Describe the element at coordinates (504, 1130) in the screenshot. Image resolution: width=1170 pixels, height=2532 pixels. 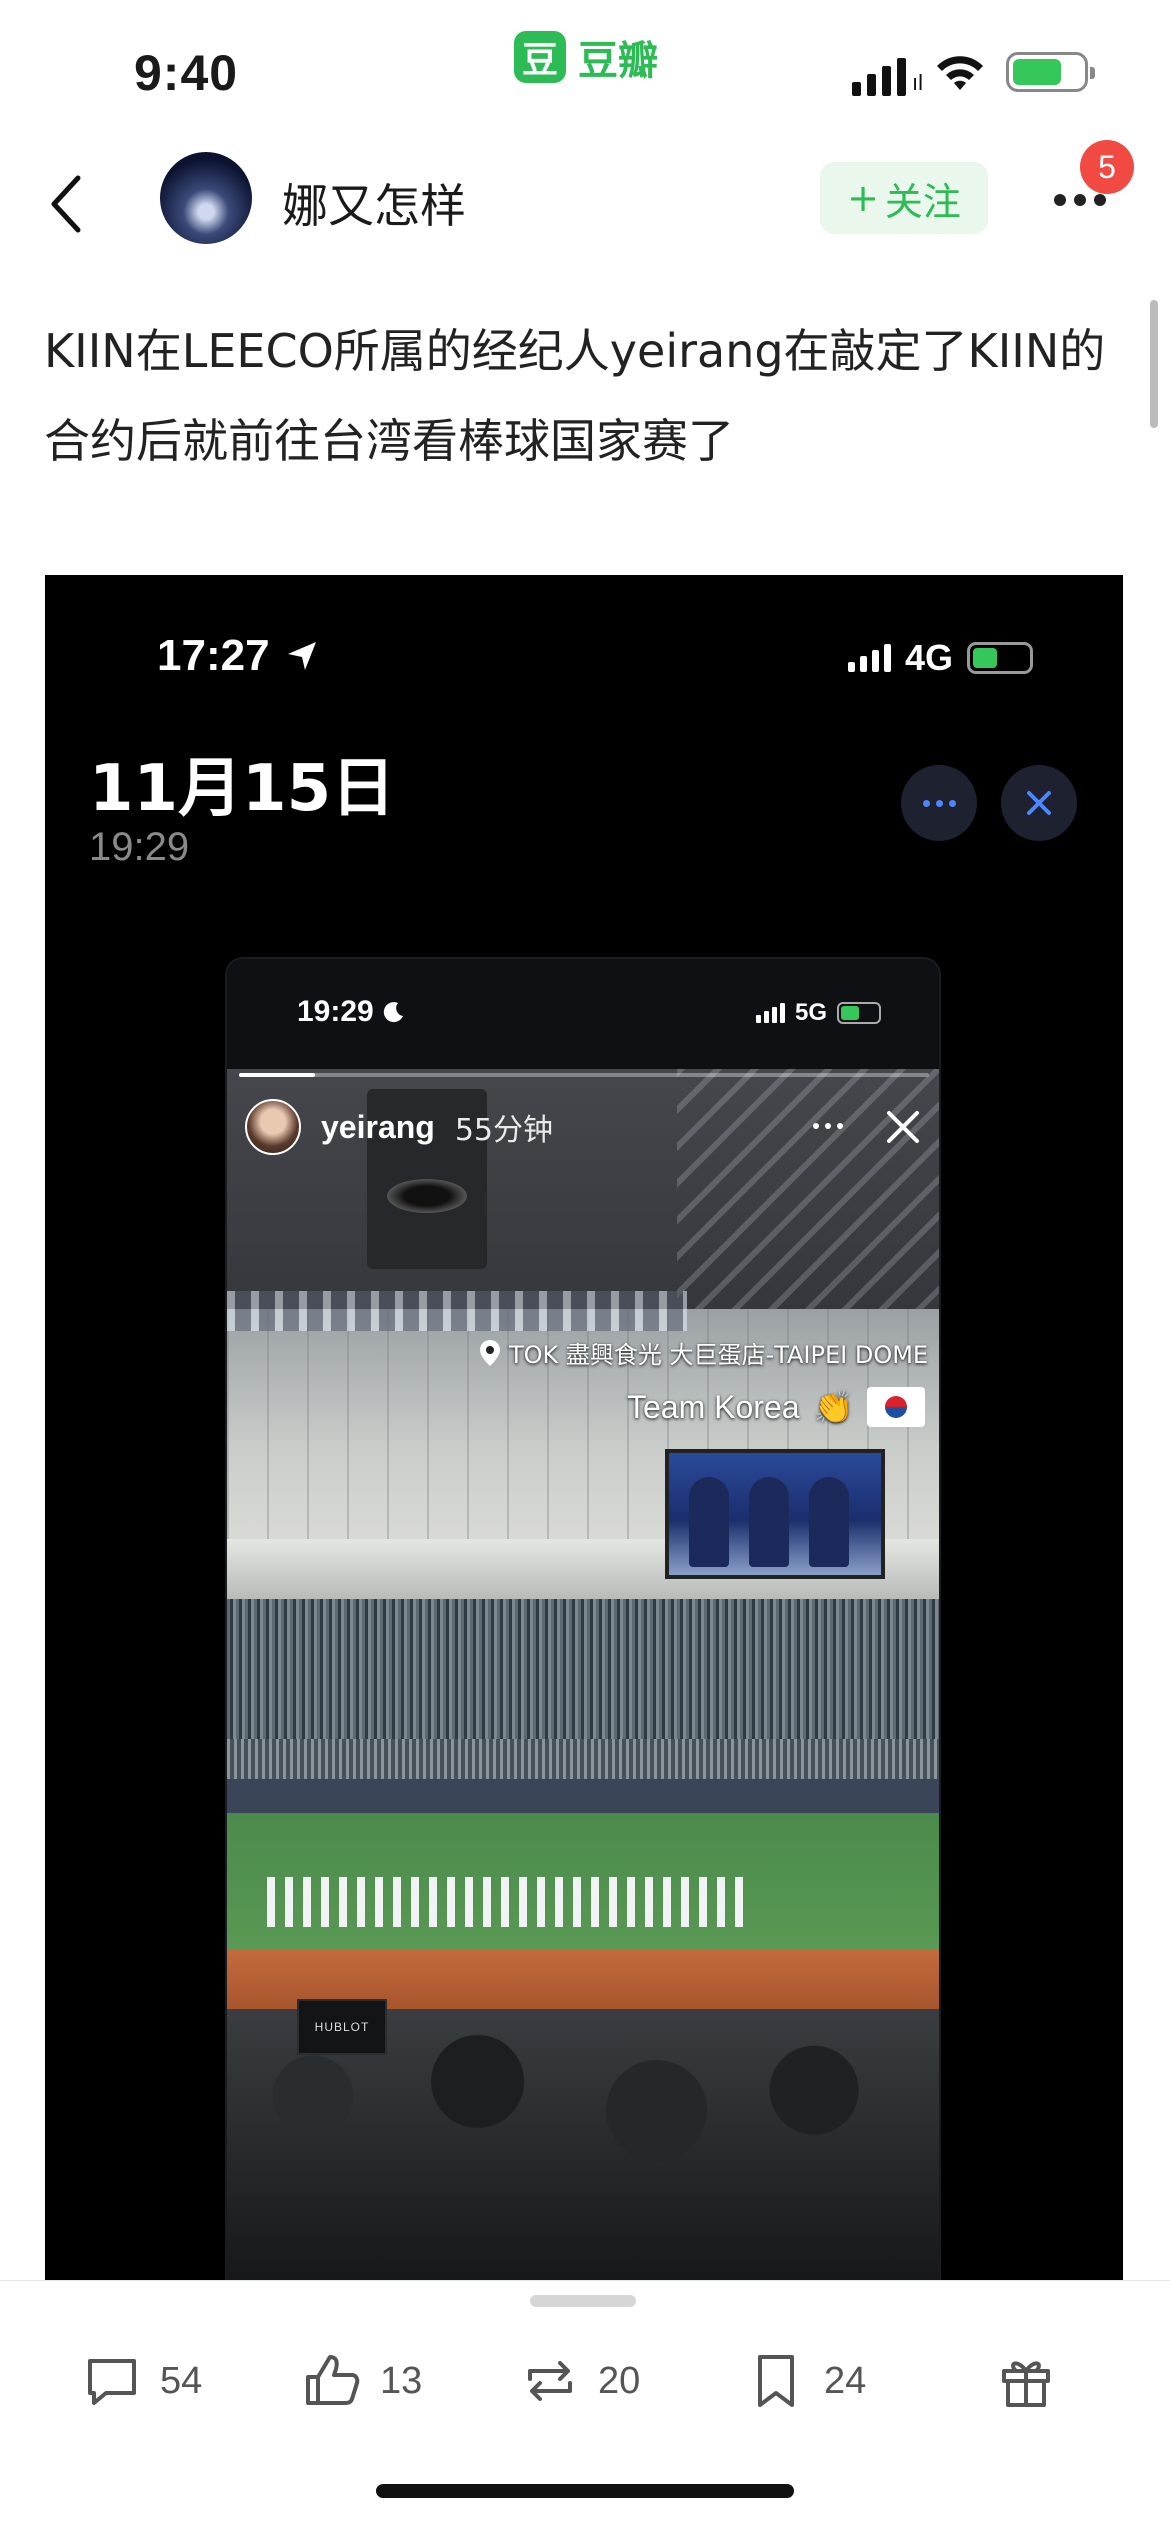
I see `story-time-ago: 55分钟` at that location.